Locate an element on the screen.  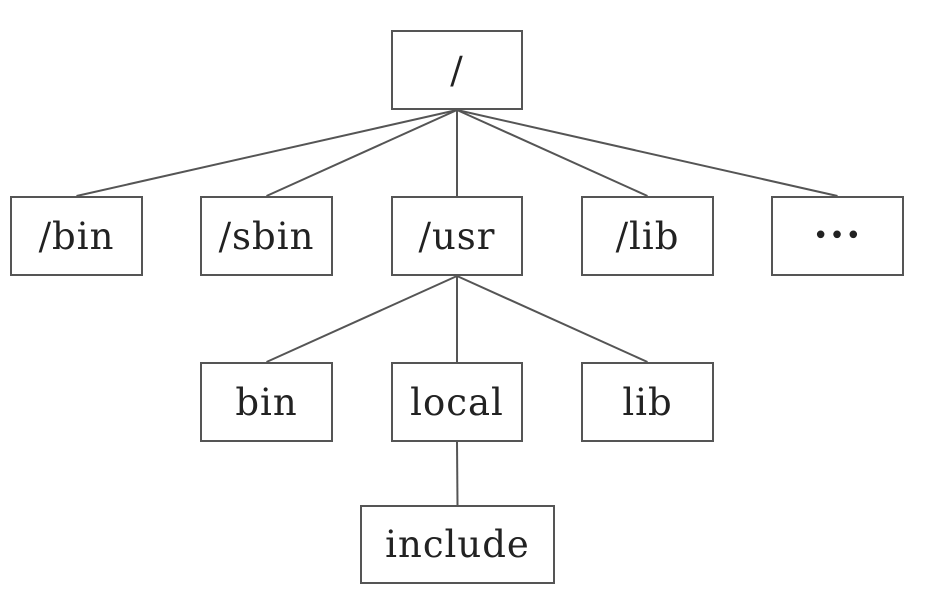
node-bin: /bin is located at coordinates (76, 236).